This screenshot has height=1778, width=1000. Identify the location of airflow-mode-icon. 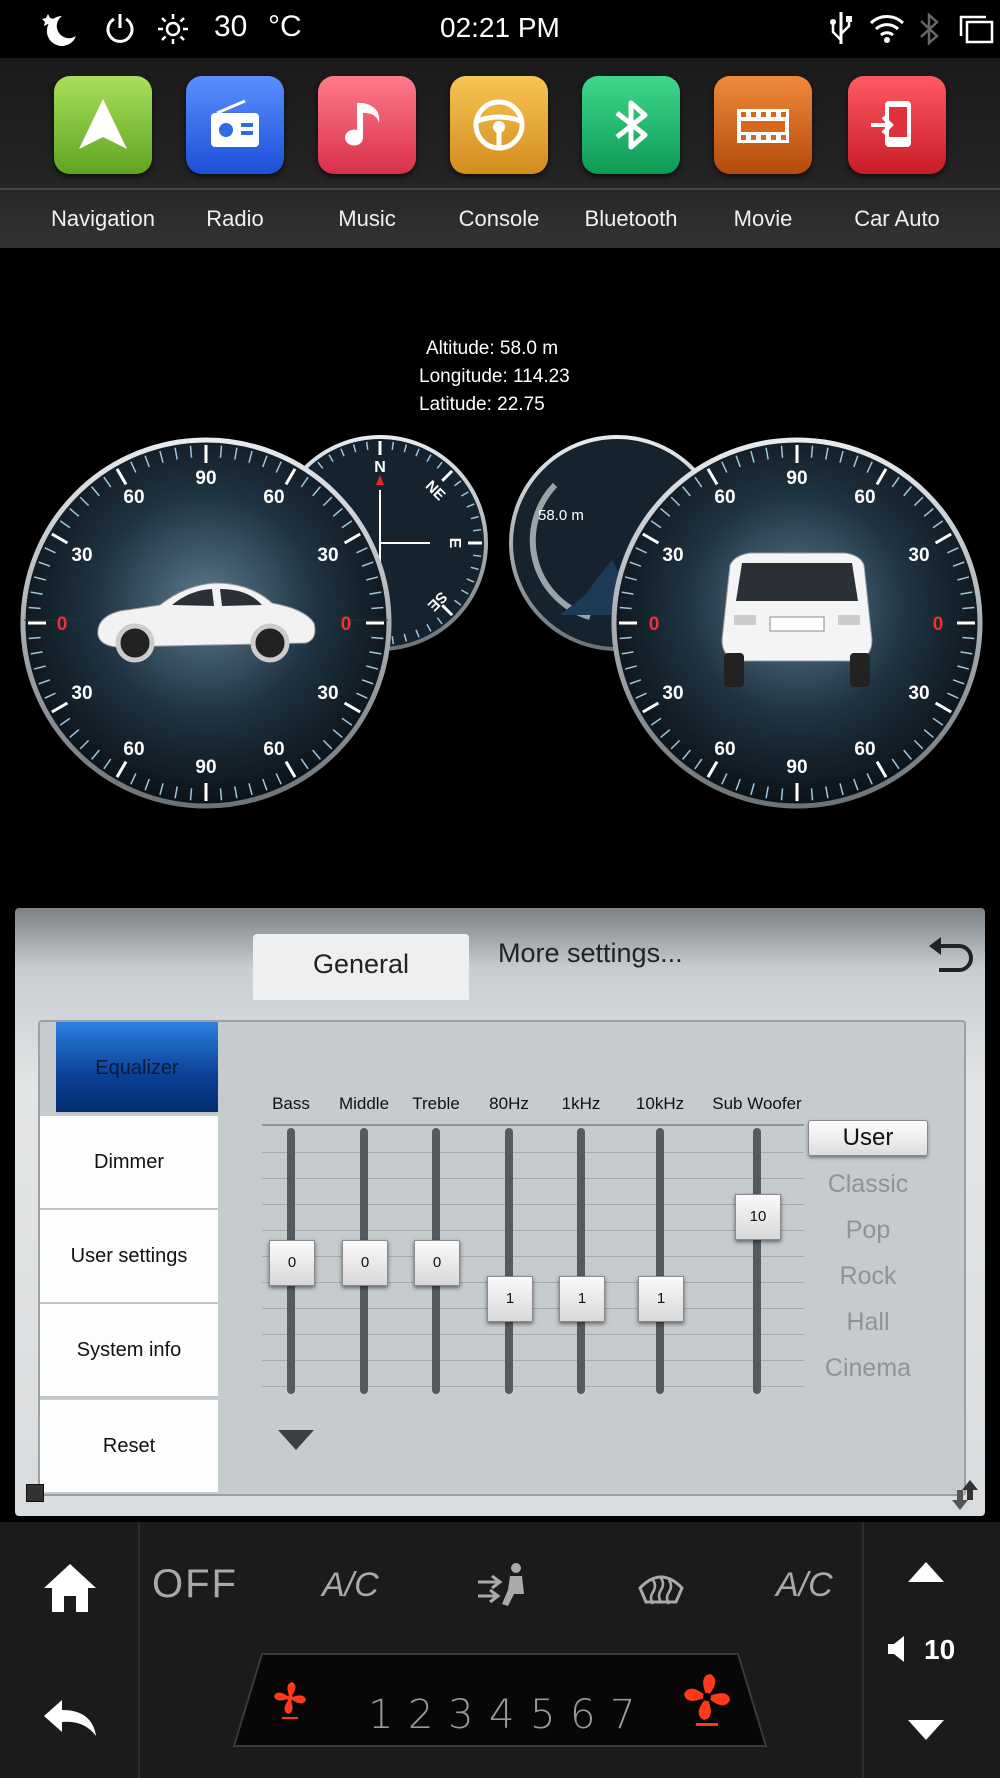
(506, 1585).